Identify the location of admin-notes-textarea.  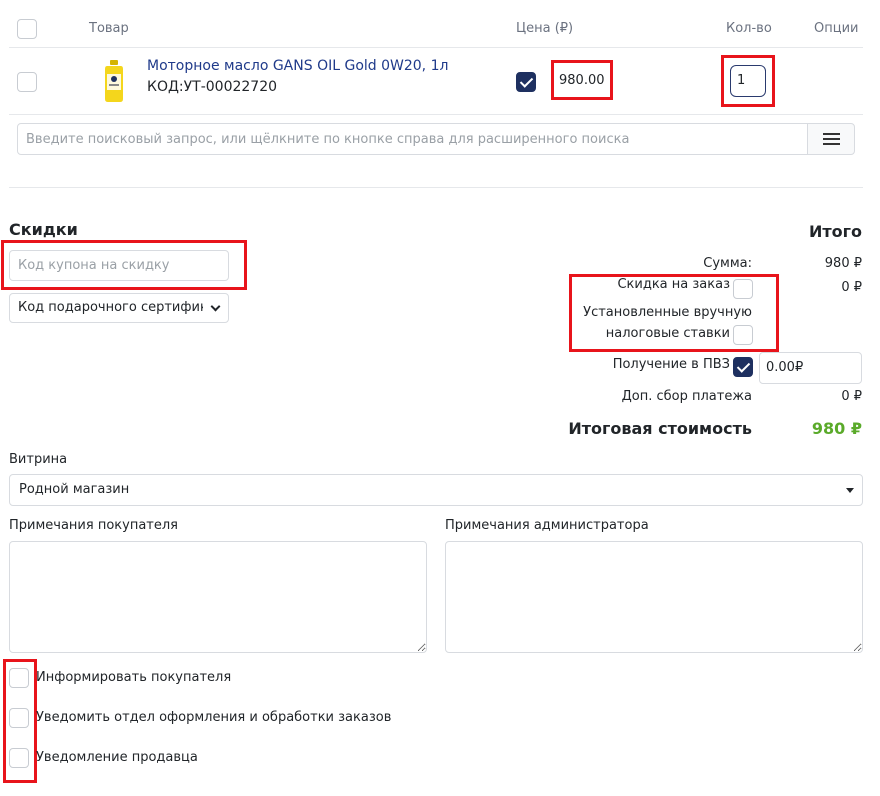
(654, 597).